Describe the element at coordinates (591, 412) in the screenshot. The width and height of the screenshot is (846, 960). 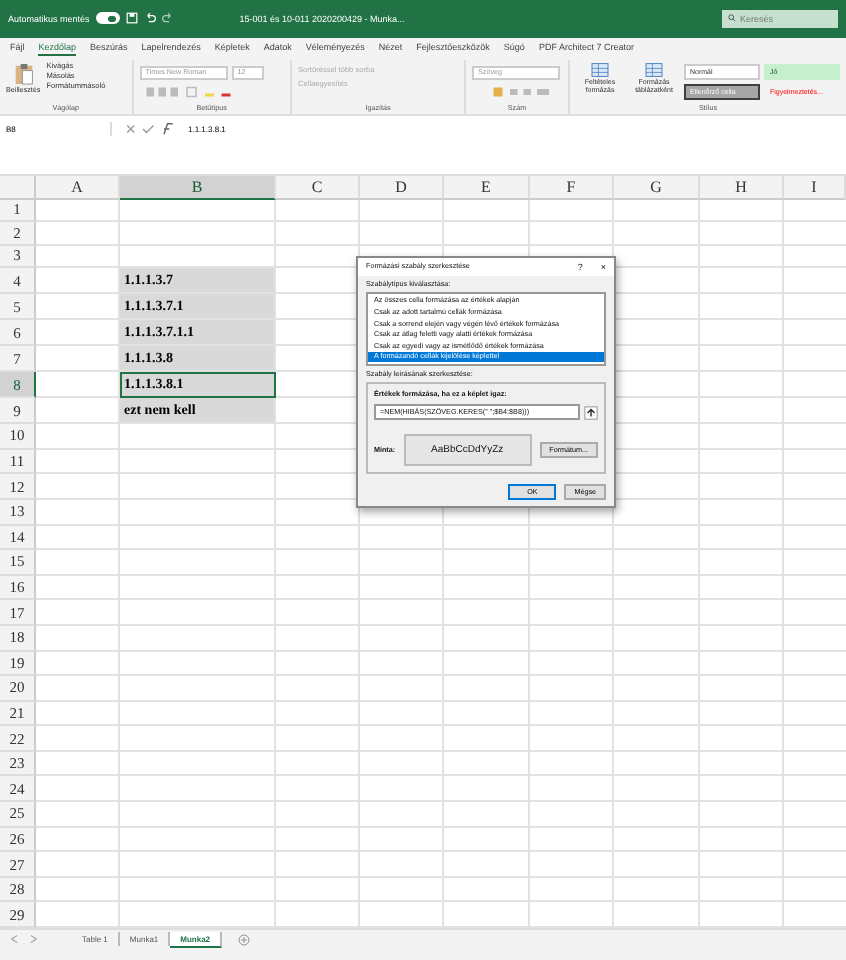
I see `range-select-icon` at that location.